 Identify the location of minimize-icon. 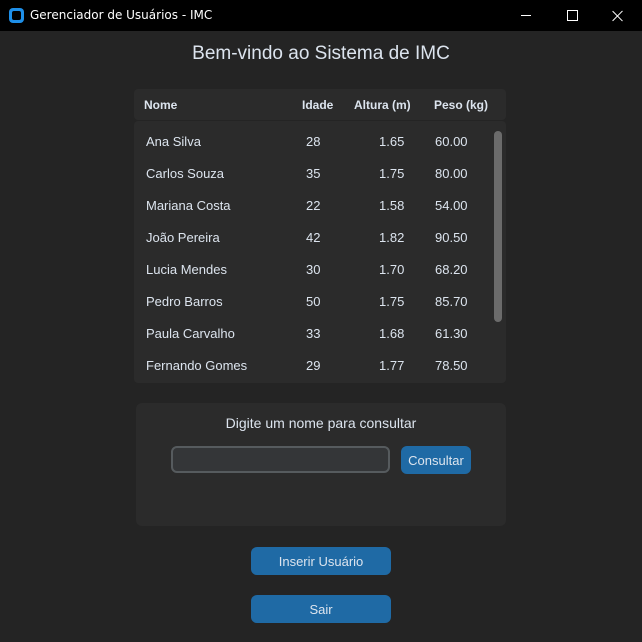
(526, 15).